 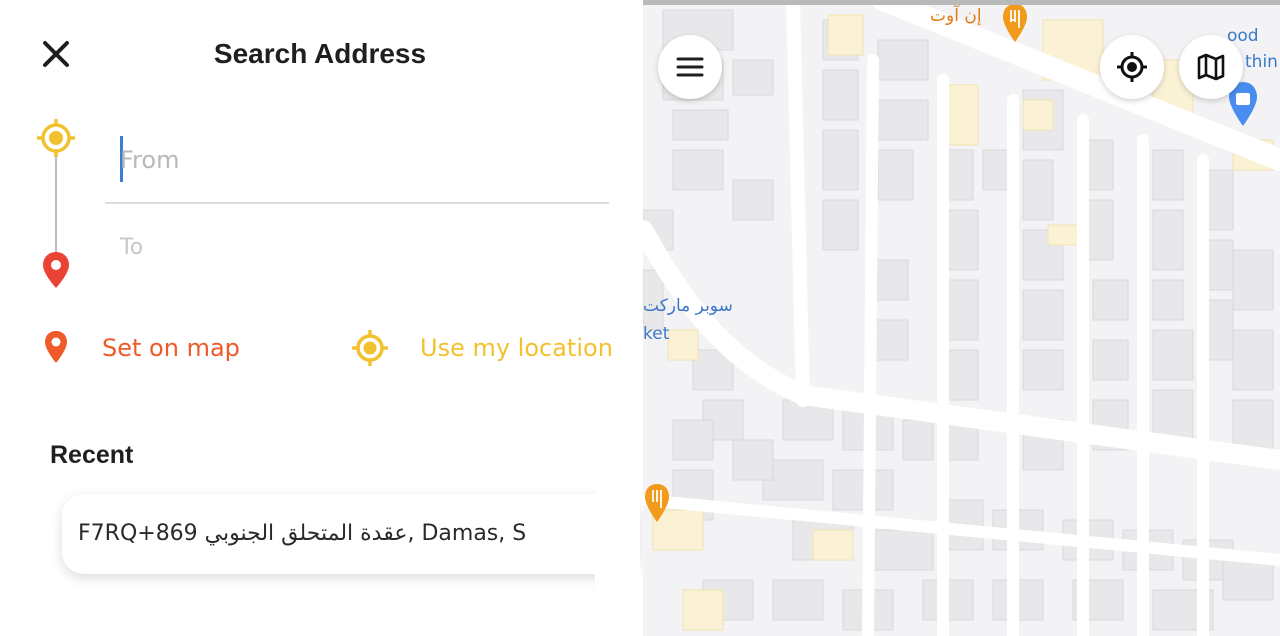 I want to click on my-location-button, so click(x=1132, y=67).